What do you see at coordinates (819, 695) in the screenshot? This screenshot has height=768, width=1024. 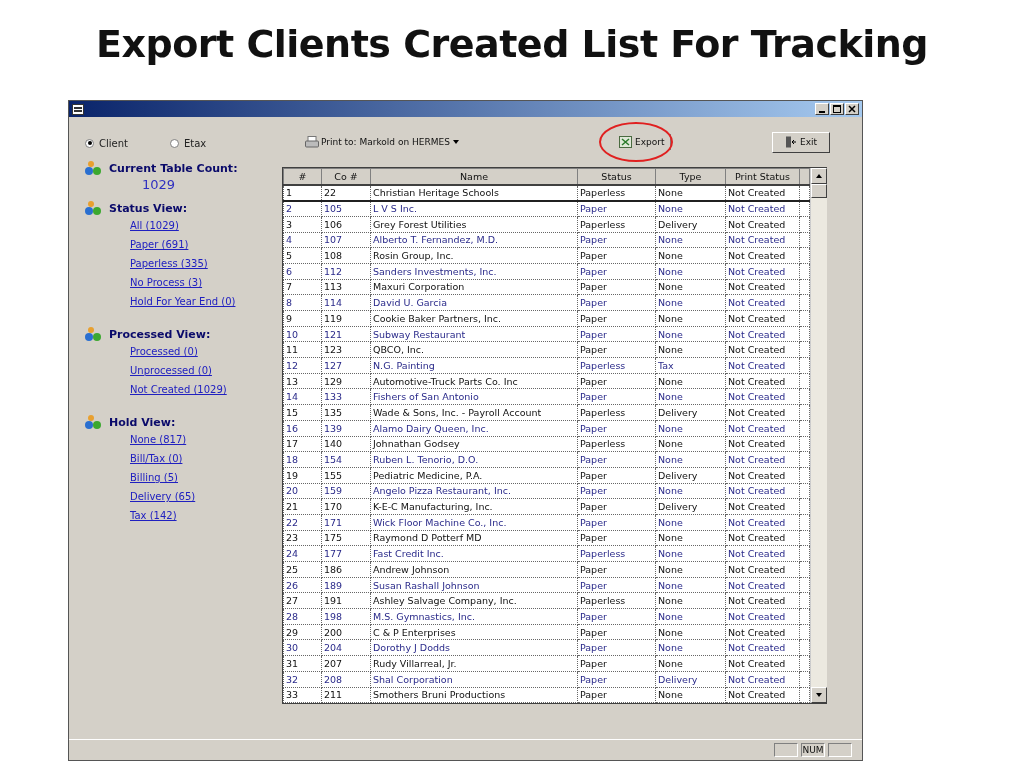 I see `scroll-down-button` at bounding box center [819, 695].